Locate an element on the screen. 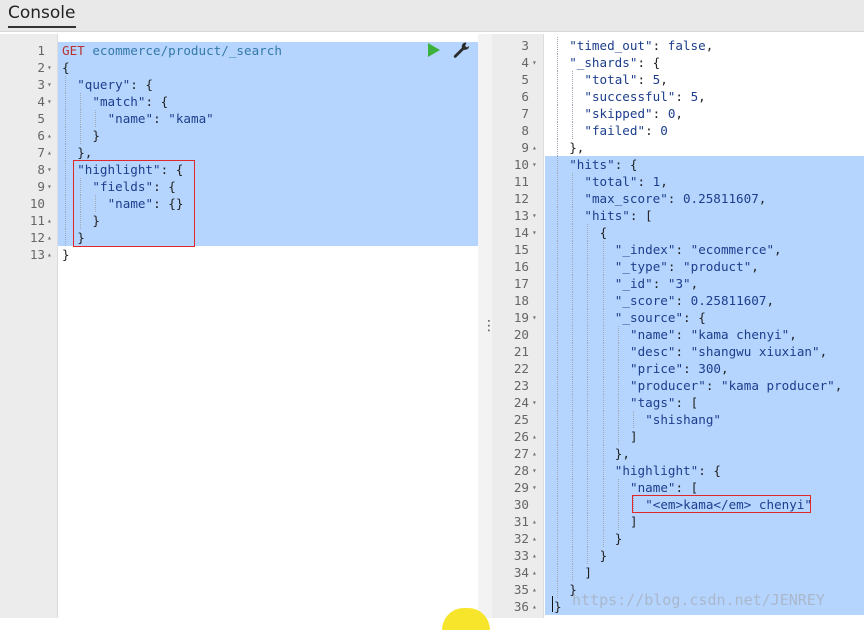 This screenshot has height=630, width=864. code-token: { is located at coordinates (603, 232).